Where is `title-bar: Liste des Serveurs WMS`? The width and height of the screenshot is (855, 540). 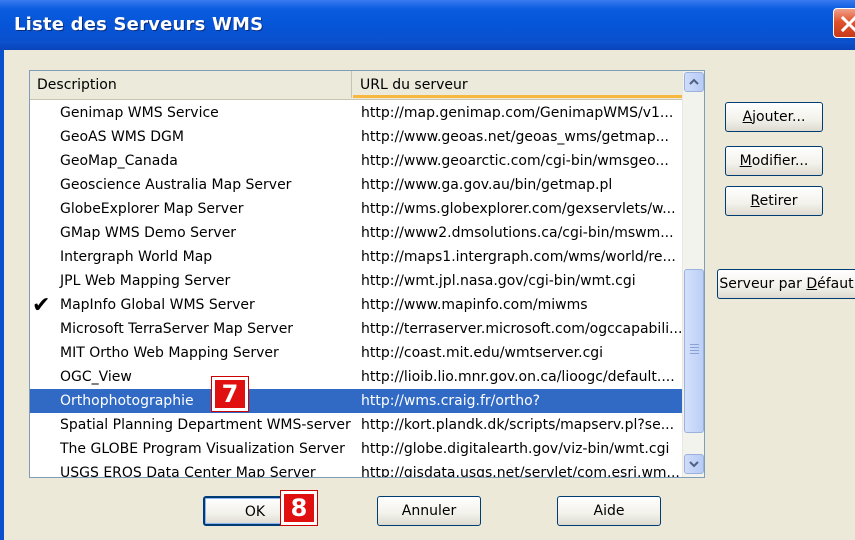 title-bar: Liste des Serveurs WMS is located at coordinates (427, 25).